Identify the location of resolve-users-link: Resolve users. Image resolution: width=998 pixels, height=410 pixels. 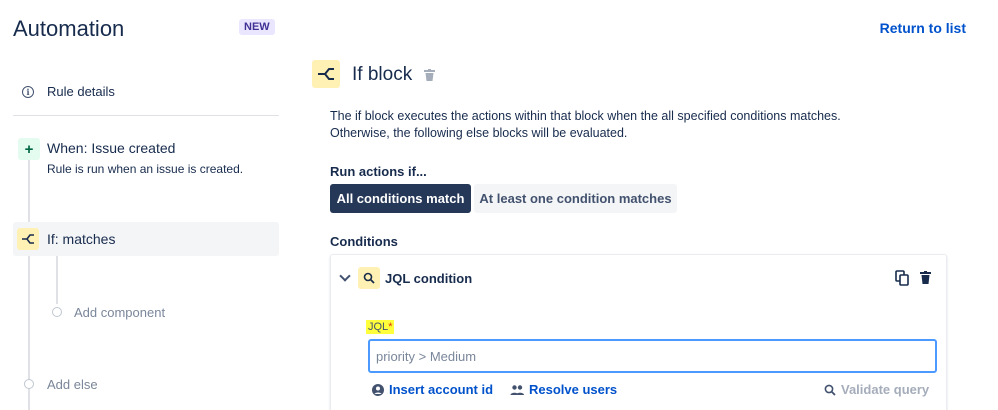
(563, 389).